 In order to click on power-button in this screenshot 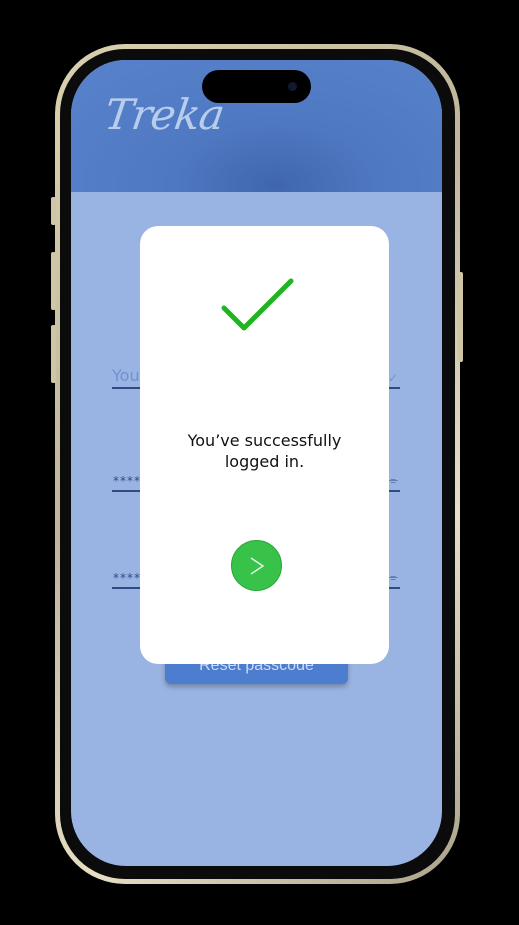, I will do `click(460, 317)`.